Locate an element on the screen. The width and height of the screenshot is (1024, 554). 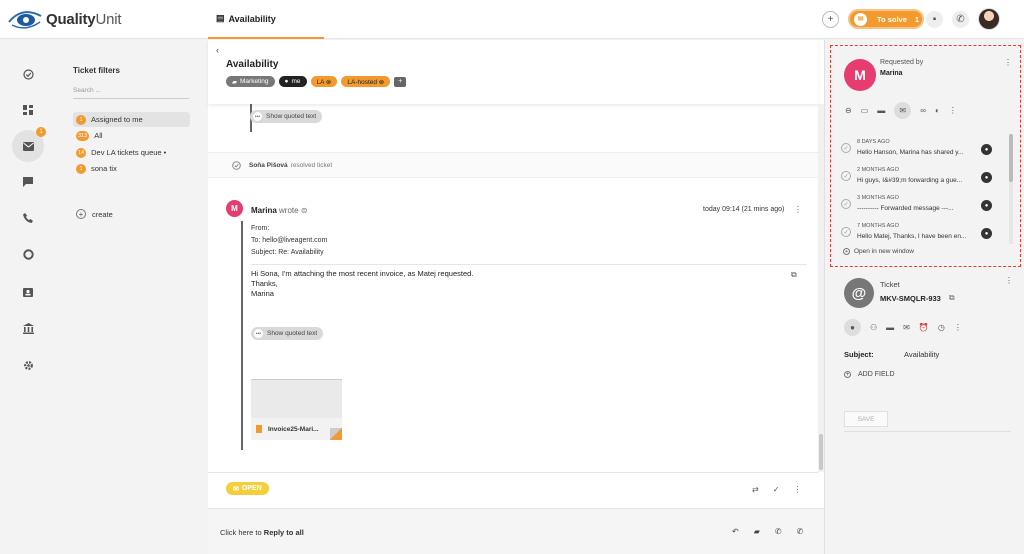
rail-chat-icon is located at coordinates (28, 182).